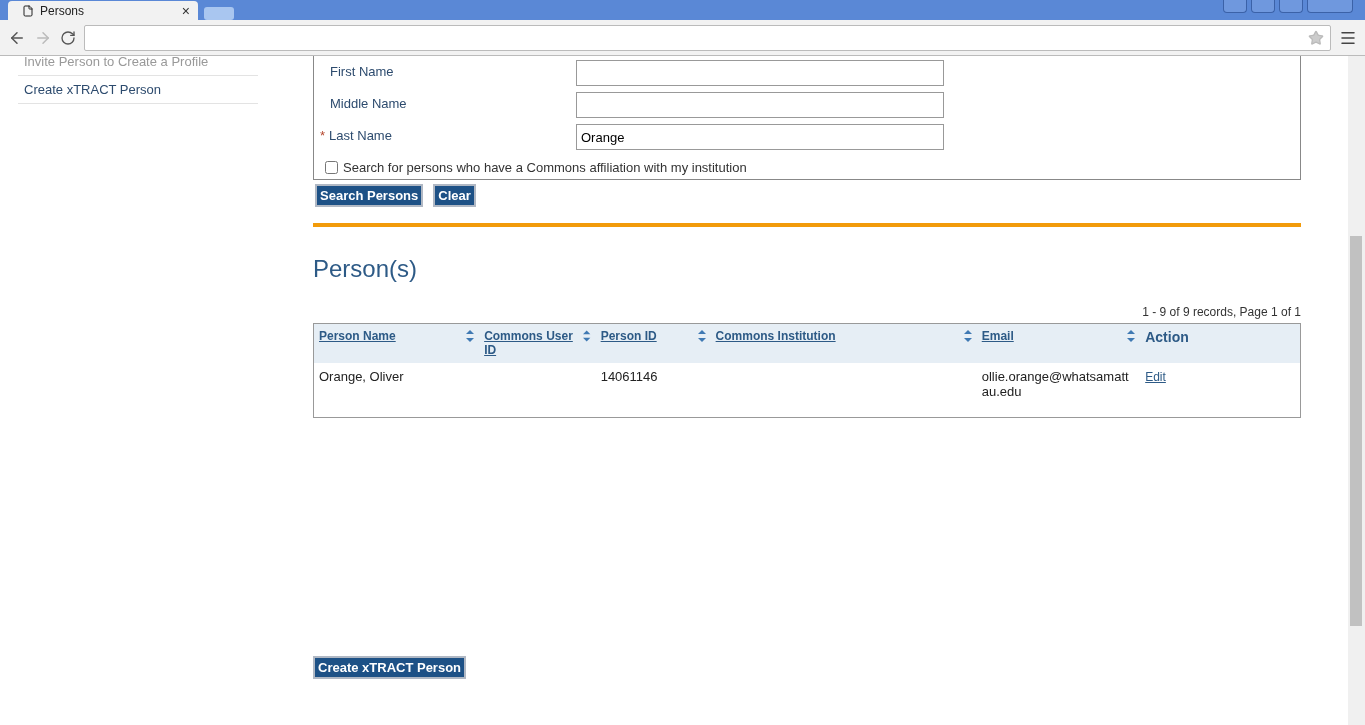  I want to click on field-label: First Name, so click(362, 71).